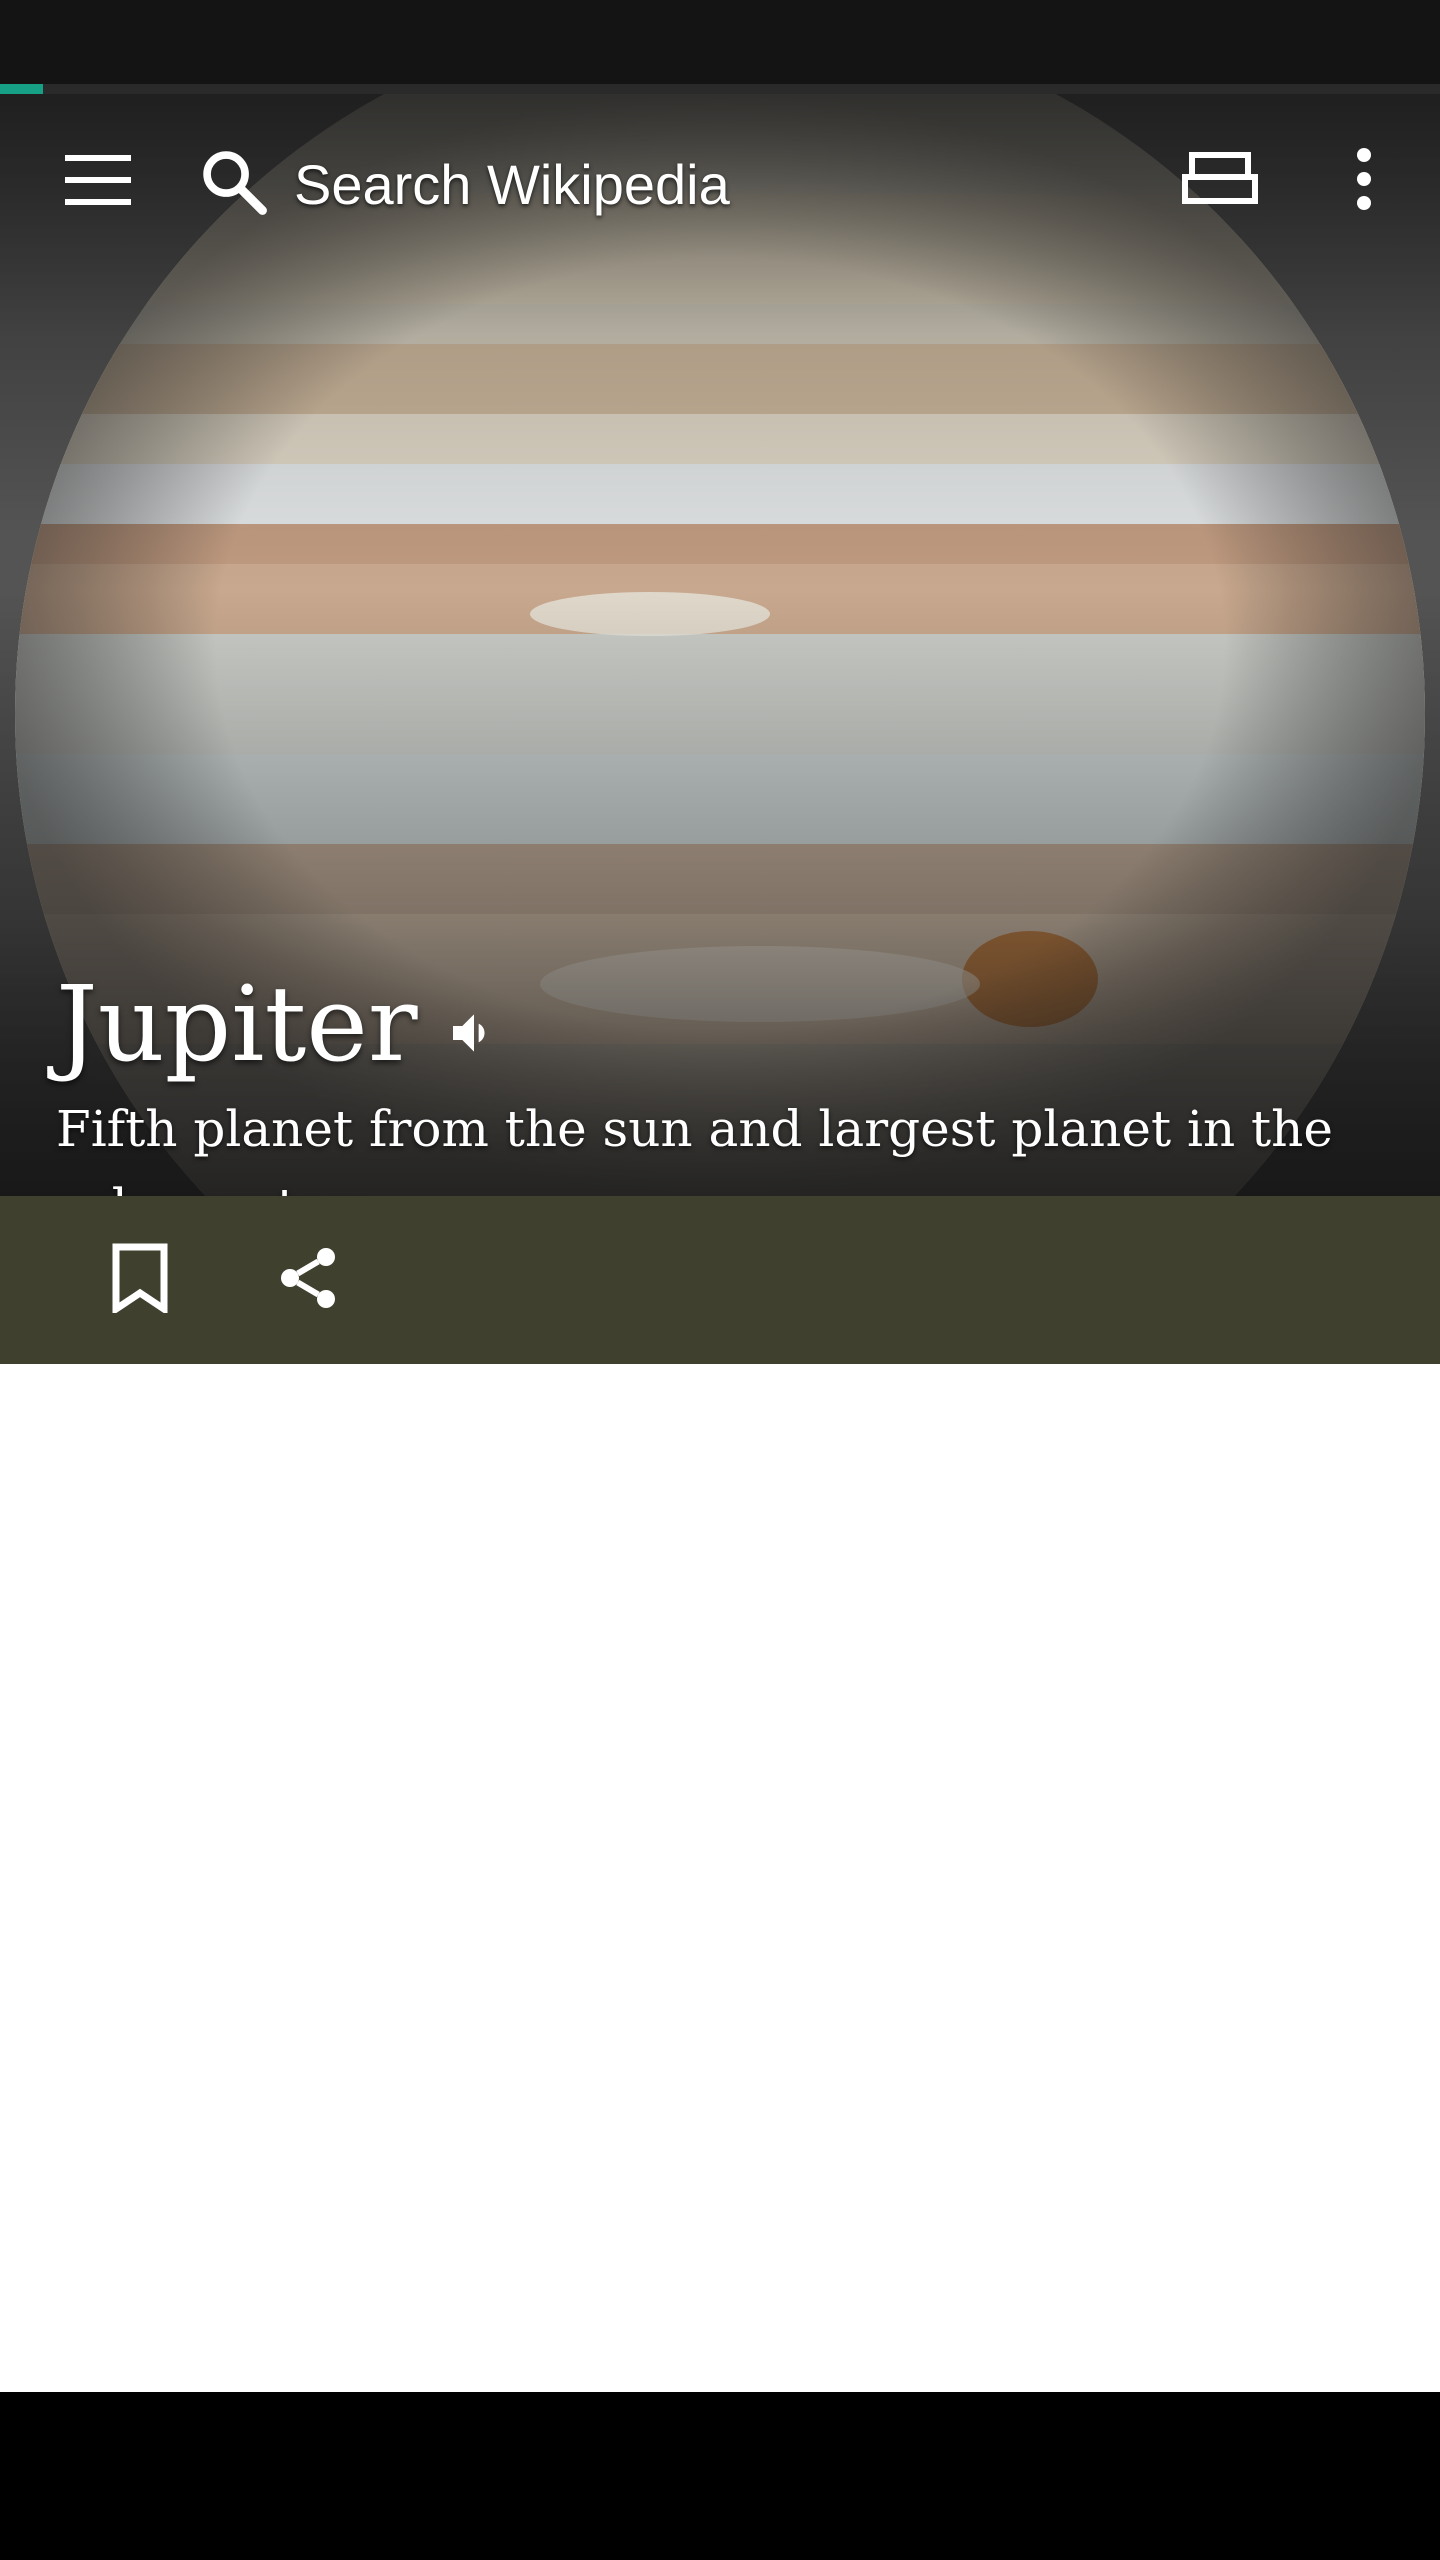 The image size is (1440, 2560). What do you see at coordinates (720, 42) in the screenshot?
I see `status-bar` at bounding box center [720, 42].